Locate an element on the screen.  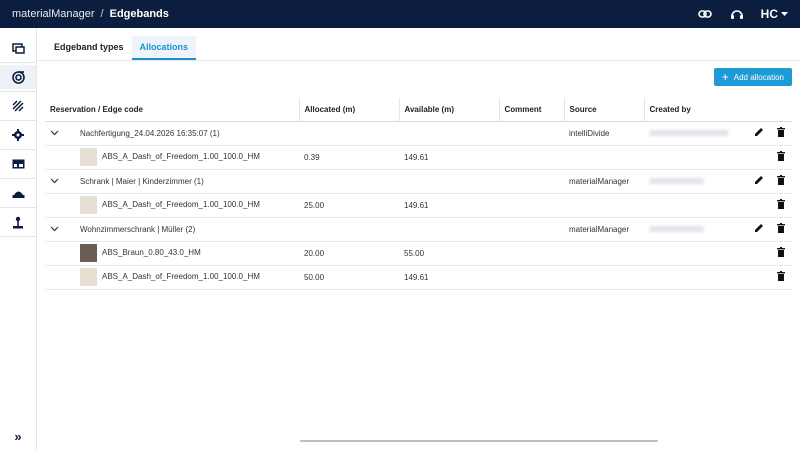
support-icon is located at coordinates (737, 14).